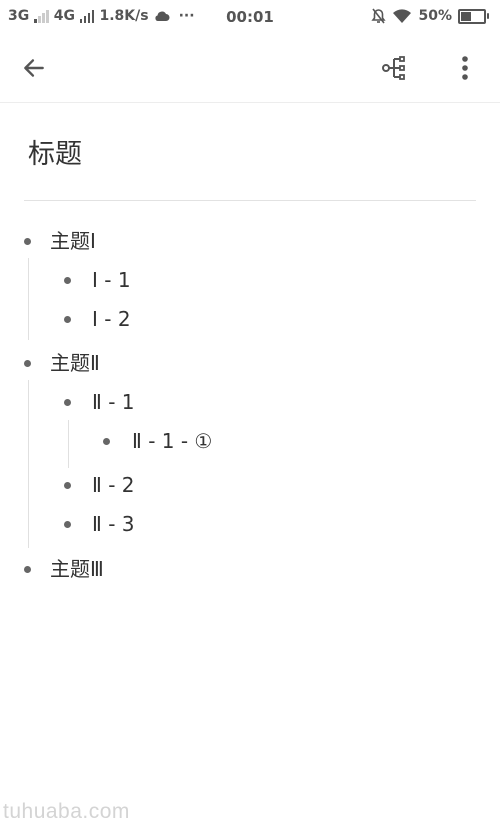  I want to click on outline-item-topic1: 主题Ⅰ, so click(73, 241).